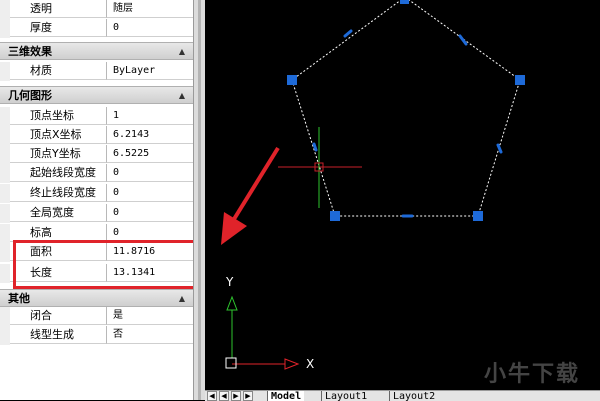  What do you see at coordinates (150, 154) in the screenshot?
I see `property-value: 6.5225` at bounding box center [150, 154].